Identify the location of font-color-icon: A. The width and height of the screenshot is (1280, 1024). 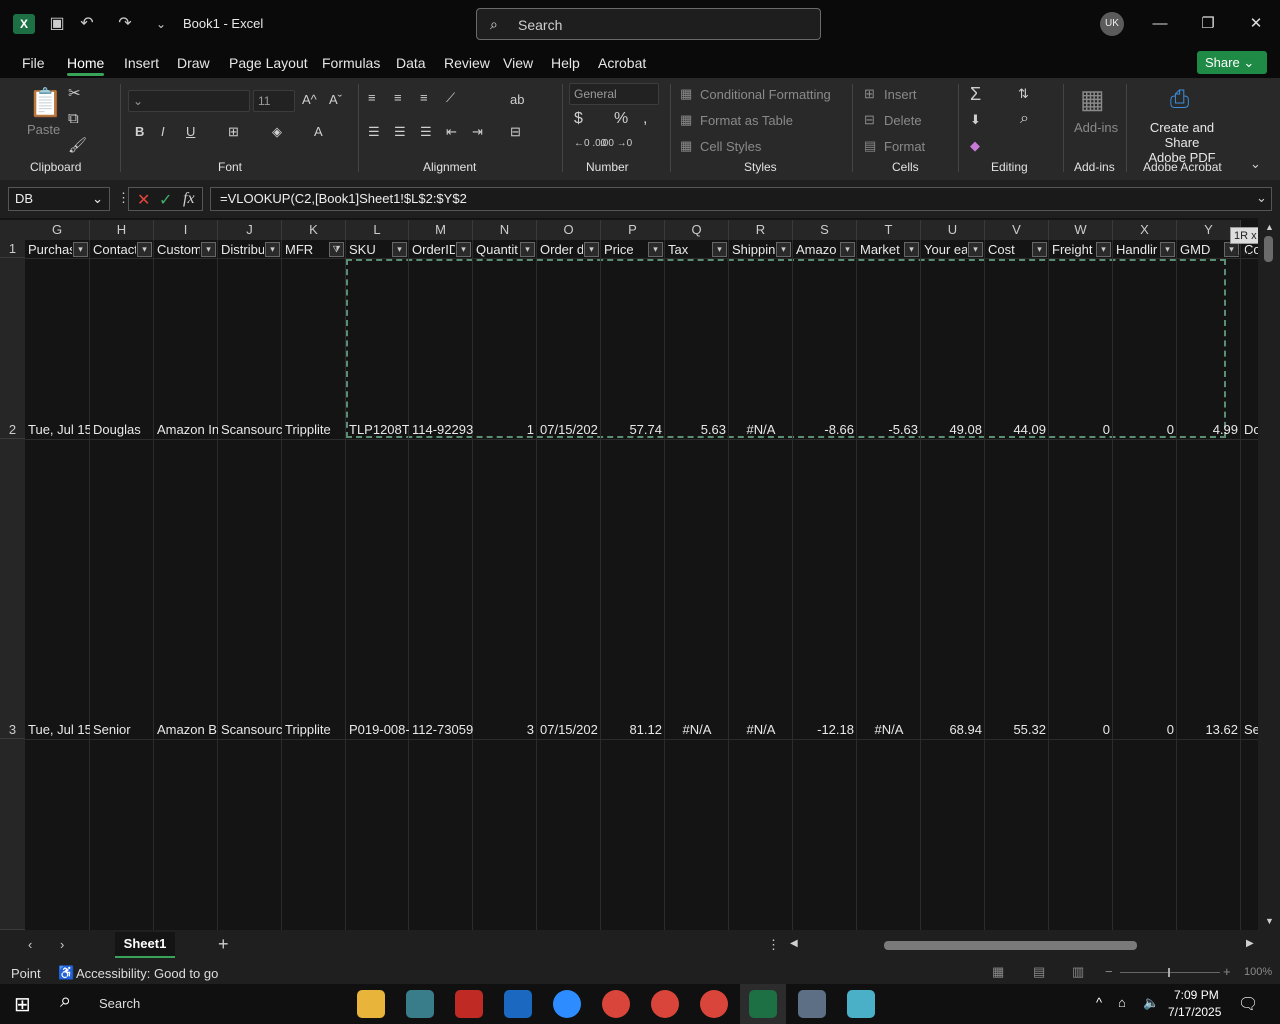
(318, 131).